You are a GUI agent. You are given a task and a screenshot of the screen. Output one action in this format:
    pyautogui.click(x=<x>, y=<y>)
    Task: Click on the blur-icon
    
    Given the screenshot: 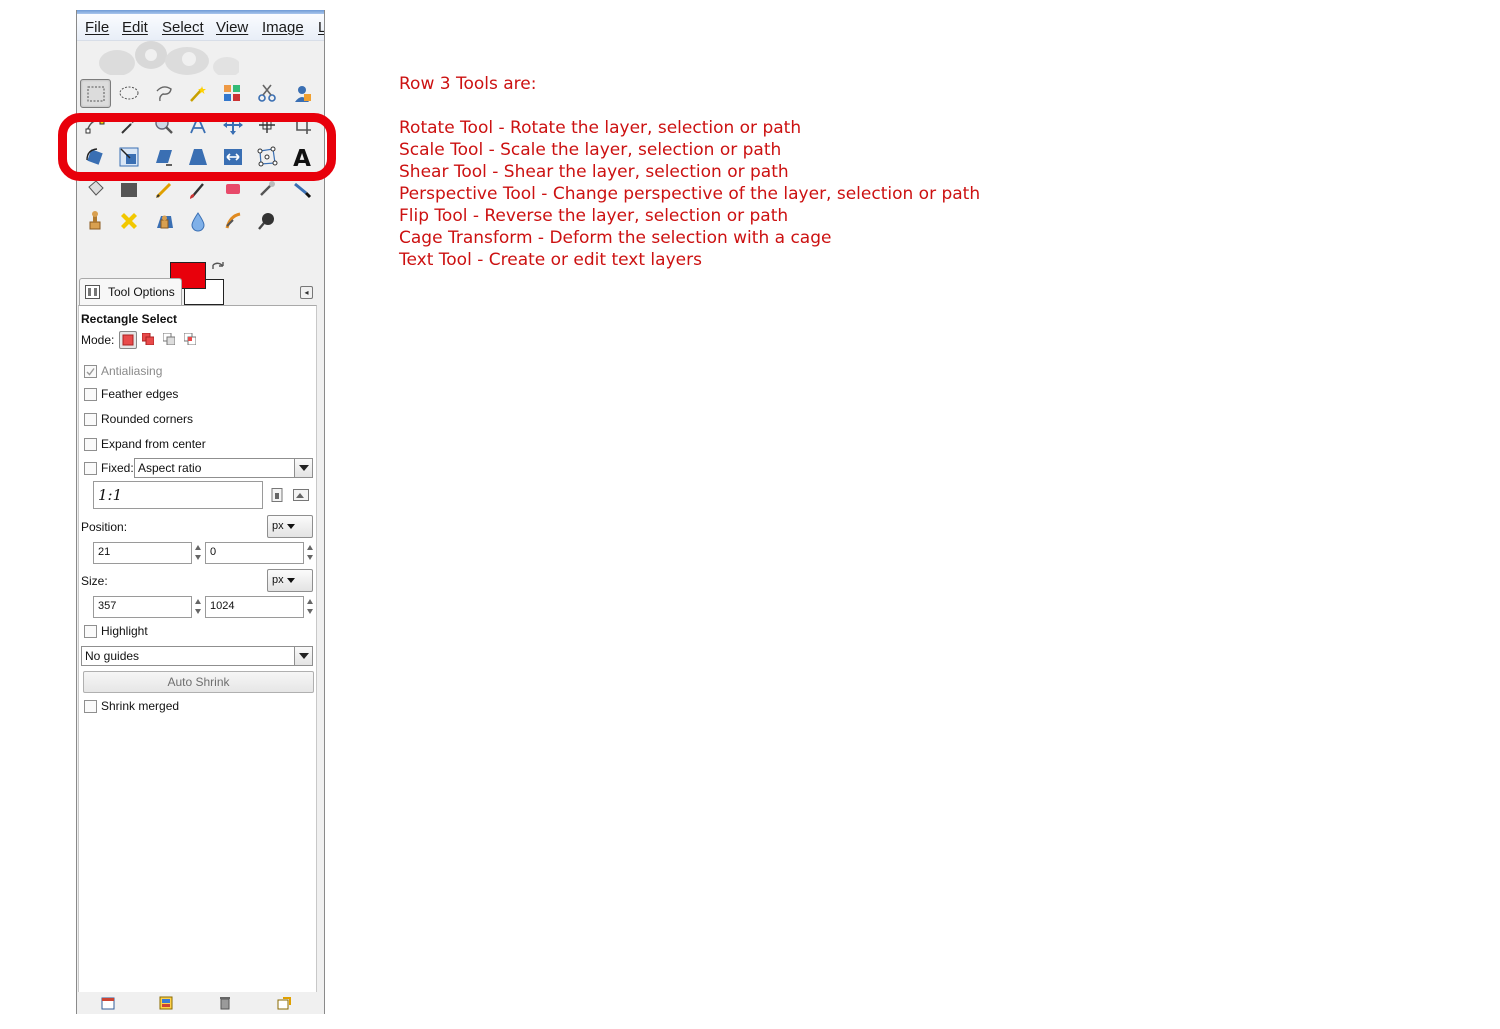 What is the action you would take?
    pyautogui.click(x=198, y=221)
    